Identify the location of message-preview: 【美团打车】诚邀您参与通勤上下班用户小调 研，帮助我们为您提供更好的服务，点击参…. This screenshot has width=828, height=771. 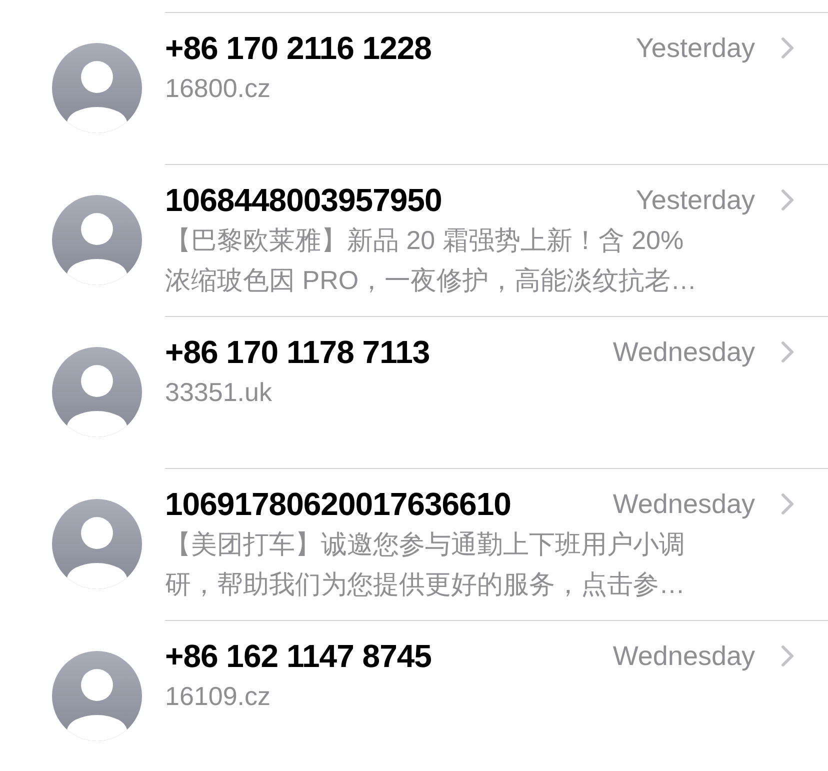
(425, 564).